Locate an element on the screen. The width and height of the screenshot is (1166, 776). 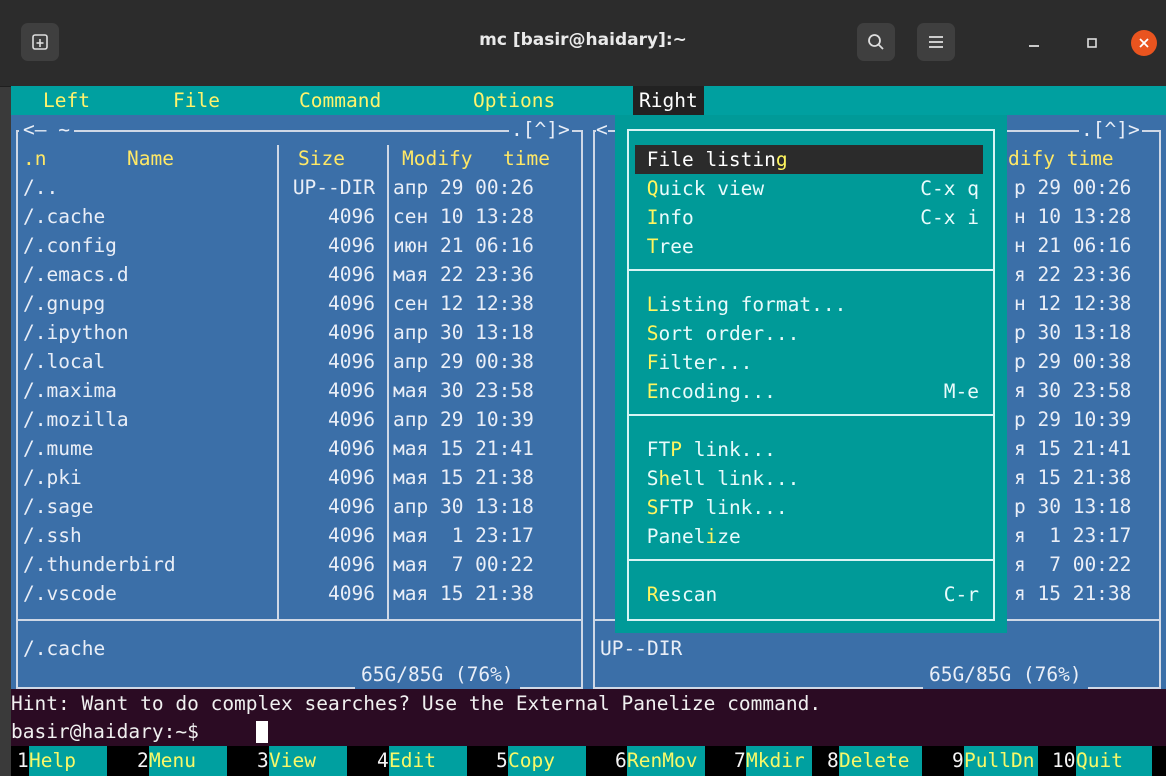
menu-item-tree: Tree is located at coordinates (809, 246).